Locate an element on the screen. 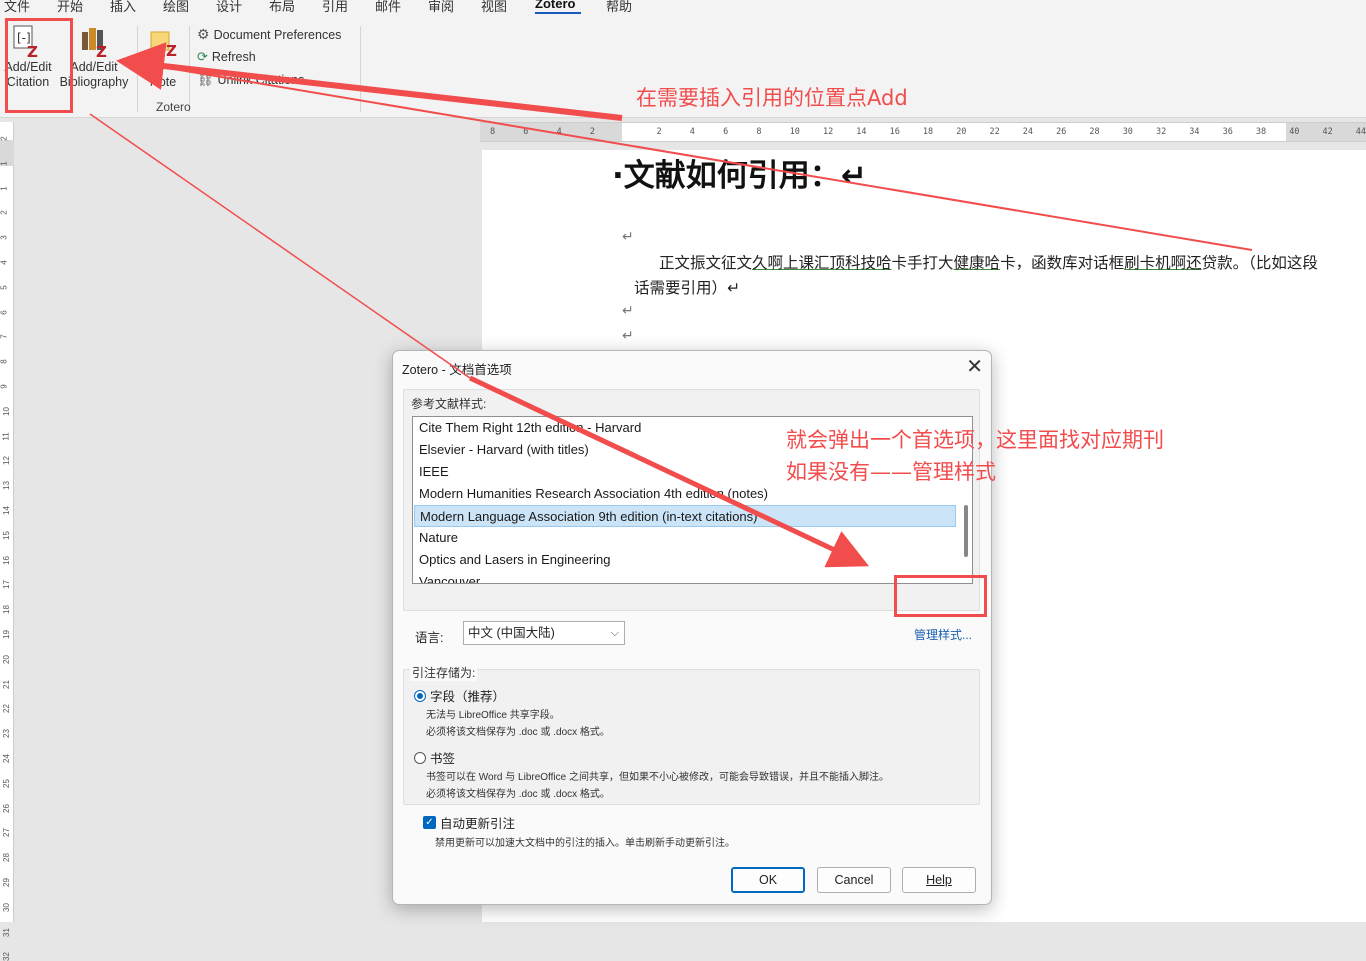 This screenshot has width=1366, height=961. ruler-tick-label: 1 is located at coordinates (4, 188).